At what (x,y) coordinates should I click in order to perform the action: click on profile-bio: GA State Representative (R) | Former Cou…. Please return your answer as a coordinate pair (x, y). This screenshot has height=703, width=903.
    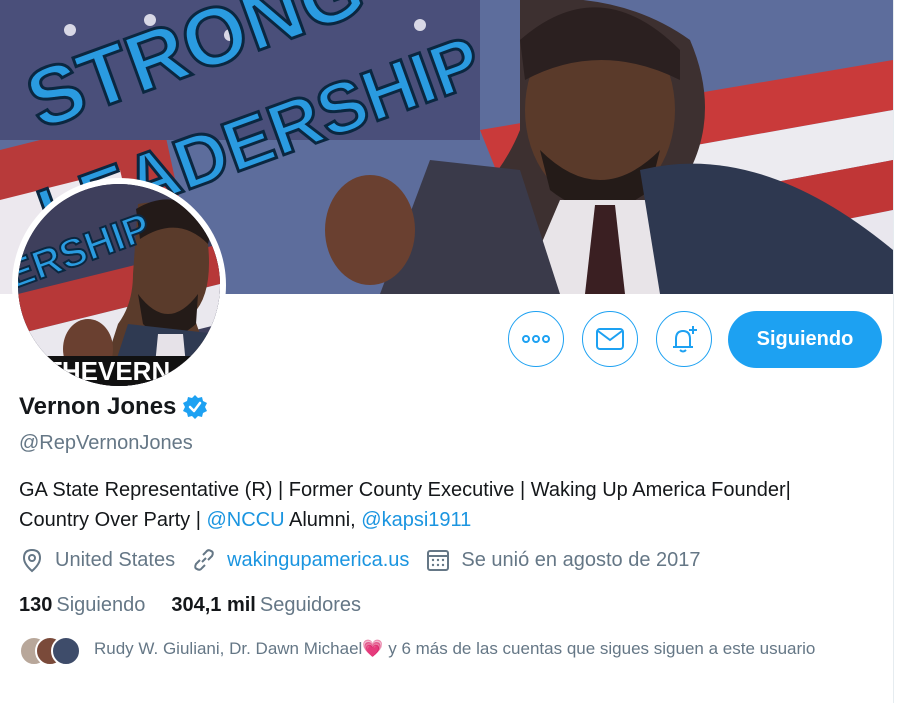
    Looking at the image, I should click on (449, 505).